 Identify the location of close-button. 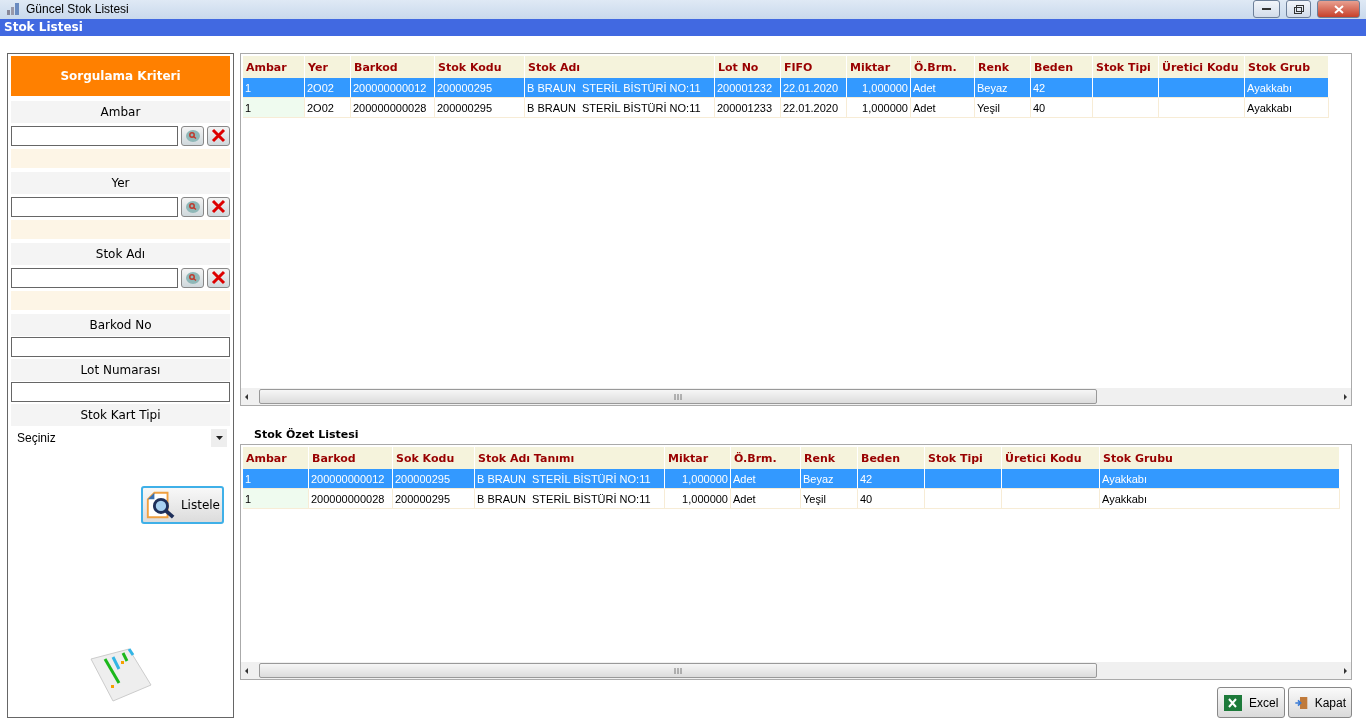
(1338, 9).